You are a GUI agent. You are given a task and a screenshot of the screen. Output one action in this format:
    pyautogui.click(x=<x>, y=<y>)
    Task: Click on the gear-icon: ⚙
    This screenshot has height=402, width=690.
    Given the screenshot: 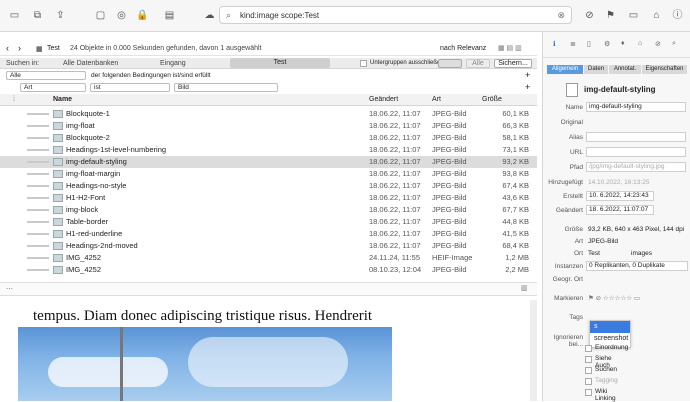 What is the action you would take?
    pyautogui.click(x=607, y=44)
    